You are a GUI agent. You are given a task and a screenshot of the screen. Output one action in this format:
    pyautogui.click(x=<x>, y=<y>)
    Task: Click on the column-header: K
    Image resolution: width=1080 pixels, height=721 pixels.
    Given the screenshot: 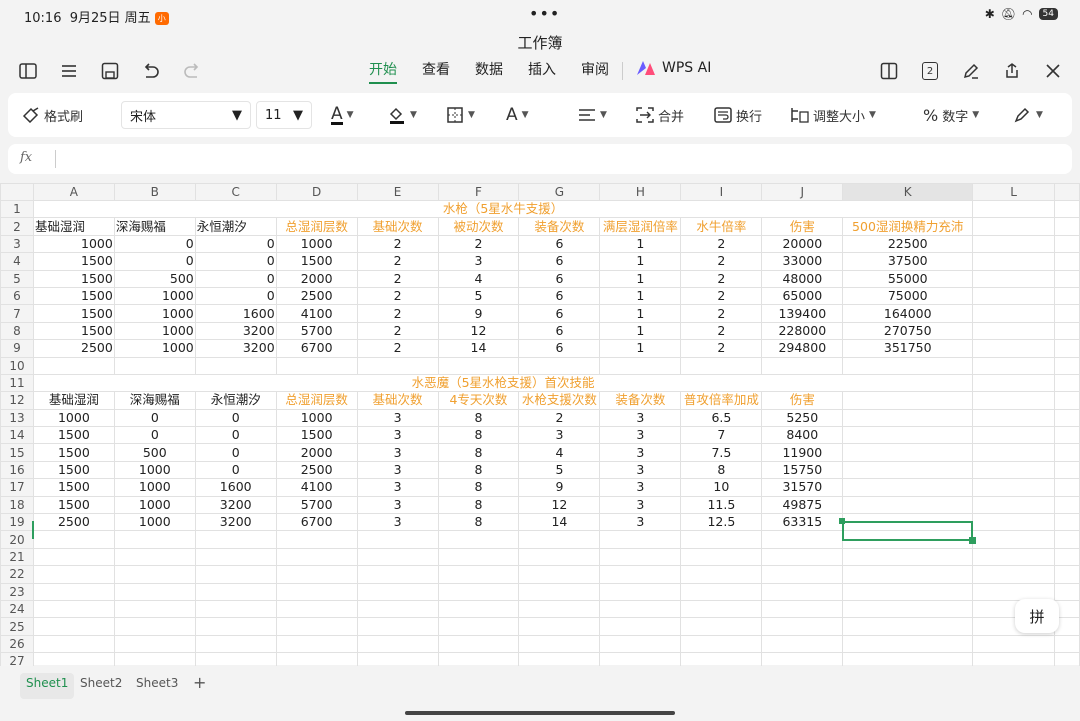 What is the action you would take?
    pyautogui.click(x=908, y=192)
    